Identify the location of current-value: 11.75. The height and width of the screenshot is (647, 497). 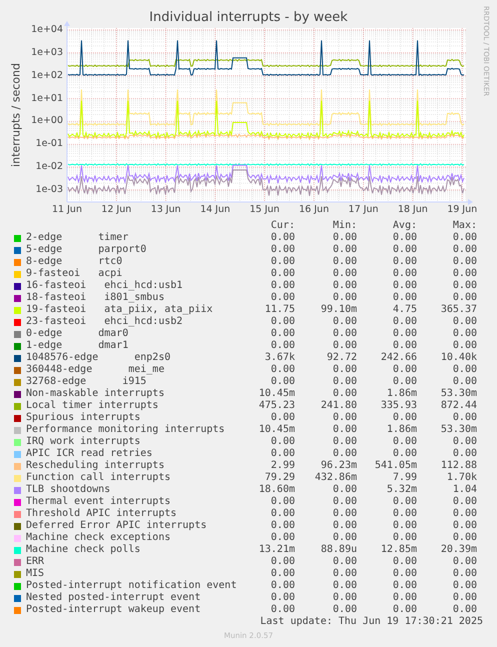
(279, 310).